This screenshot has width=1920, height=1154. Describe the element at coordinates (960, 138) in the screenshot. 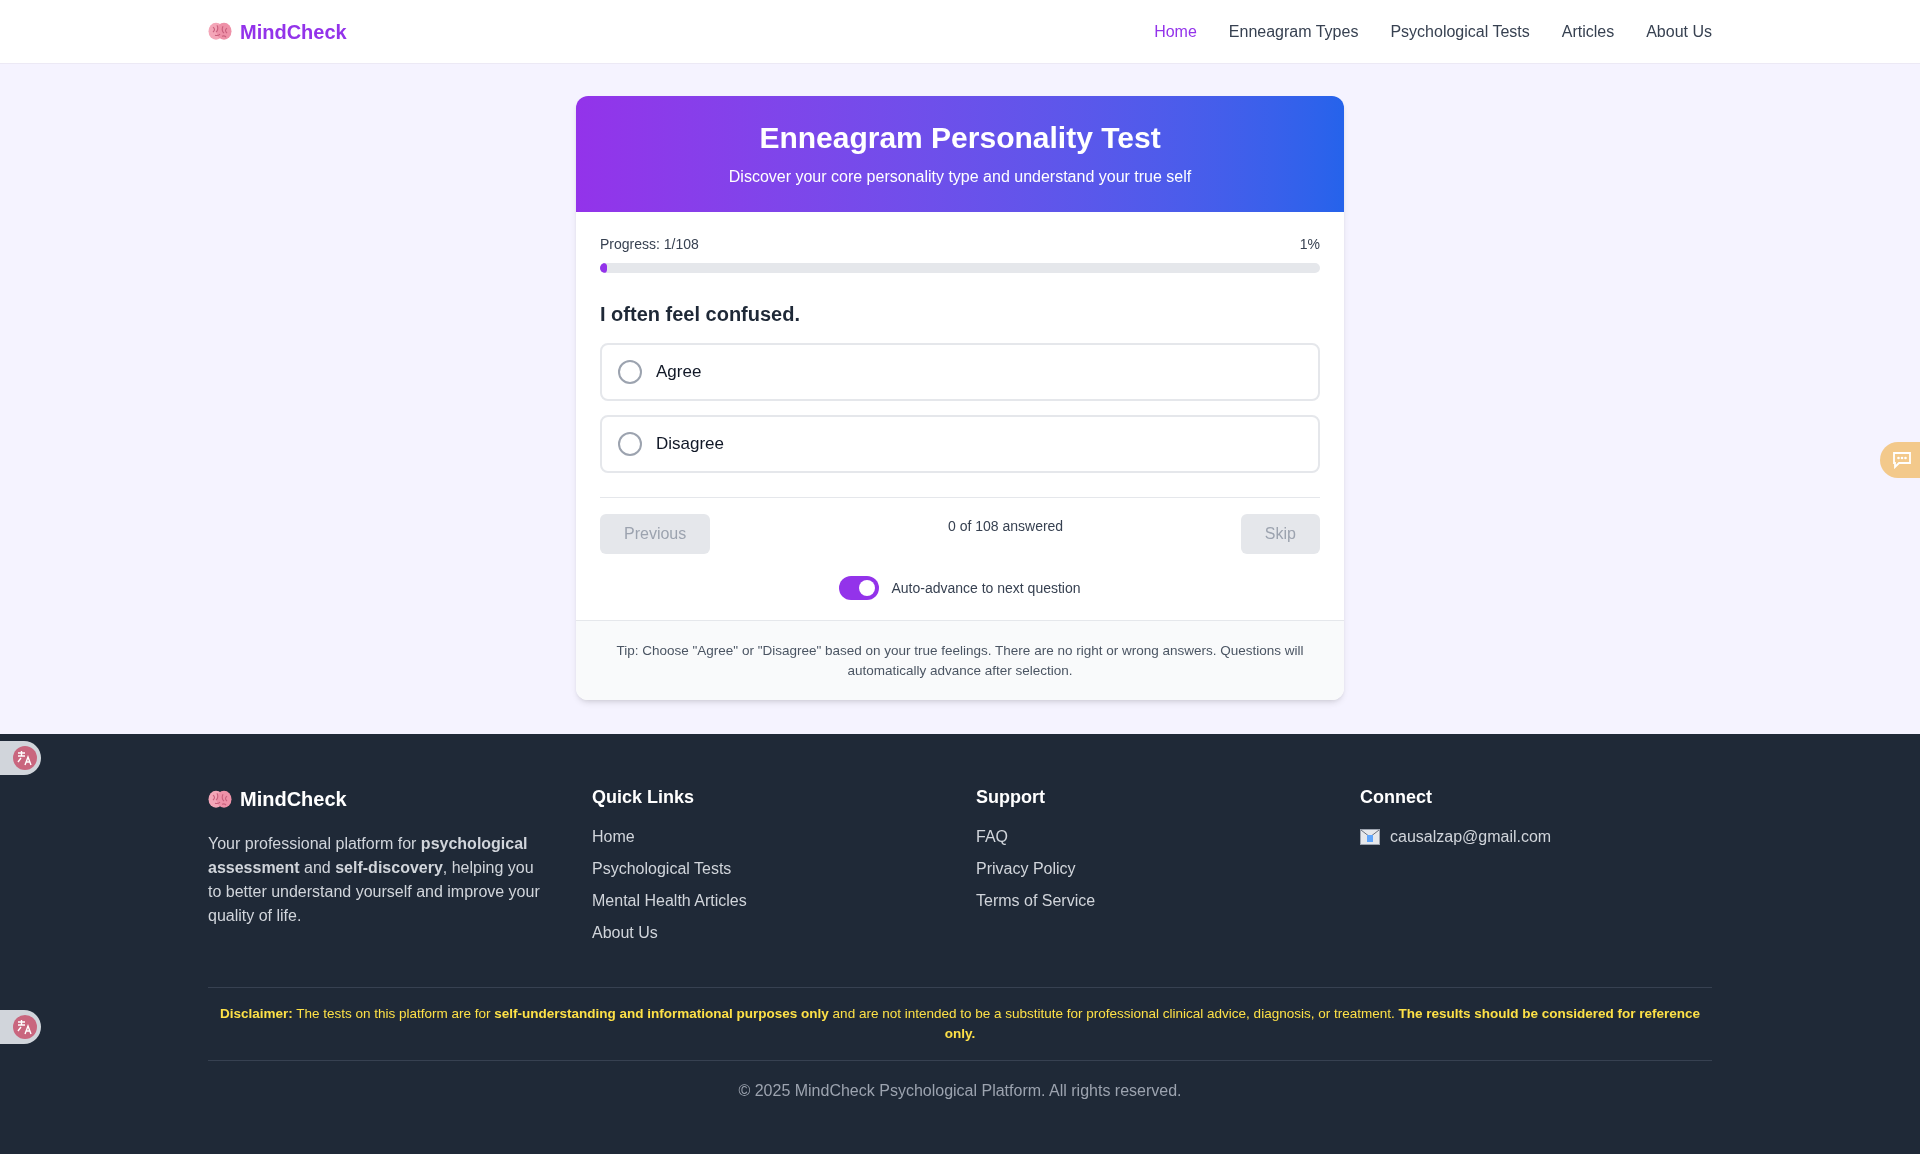

I see `test-title: Enneagram Personality Test` at that location.